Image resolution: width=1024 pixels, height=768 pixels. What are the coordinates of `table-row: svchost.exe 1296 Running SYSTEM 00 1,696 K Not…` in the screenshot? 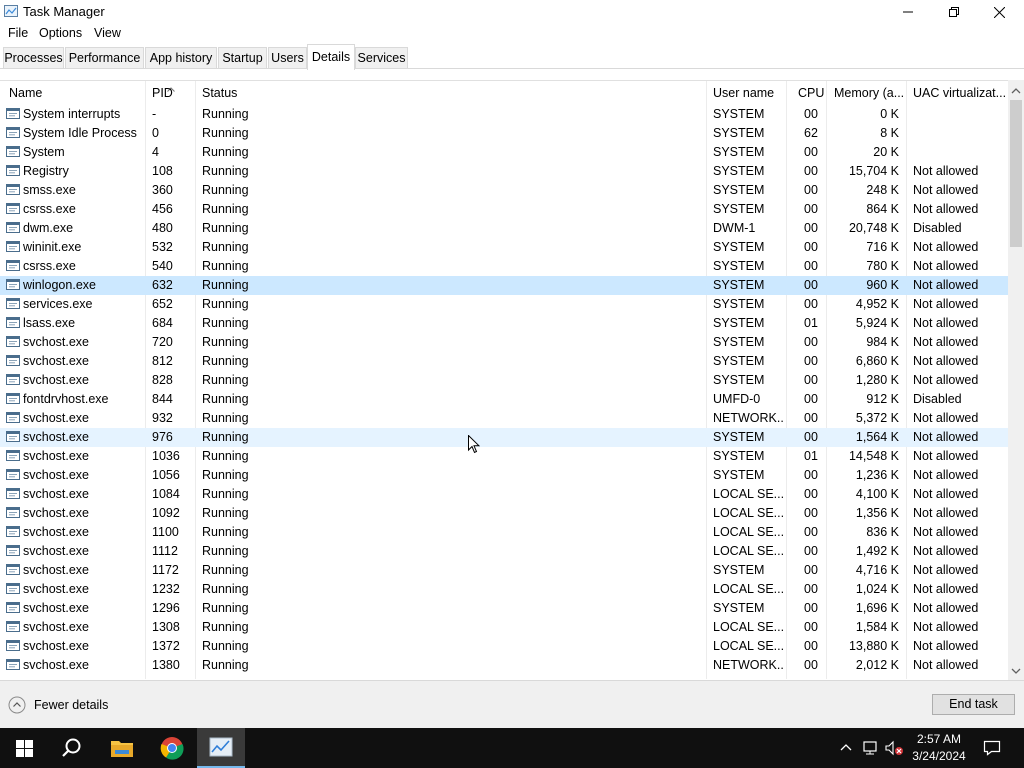 It's located at (504, 608).